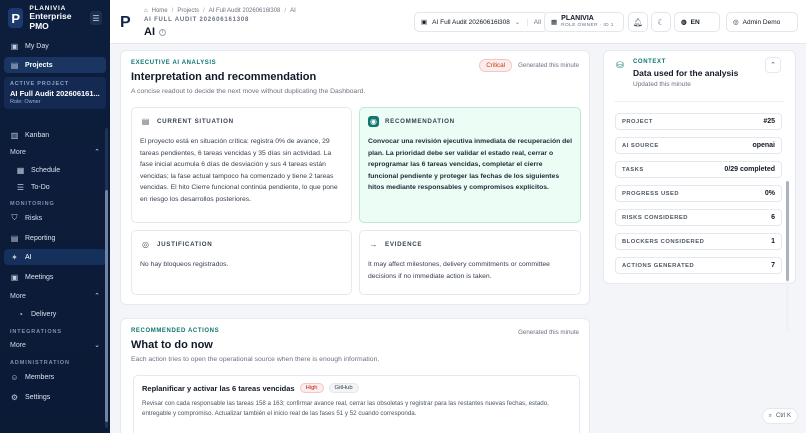  What do you see at coordinates (46, 170) in the screenshot?
I see `sidebar-item-label: Schedule` at bounding box center [46, 170].